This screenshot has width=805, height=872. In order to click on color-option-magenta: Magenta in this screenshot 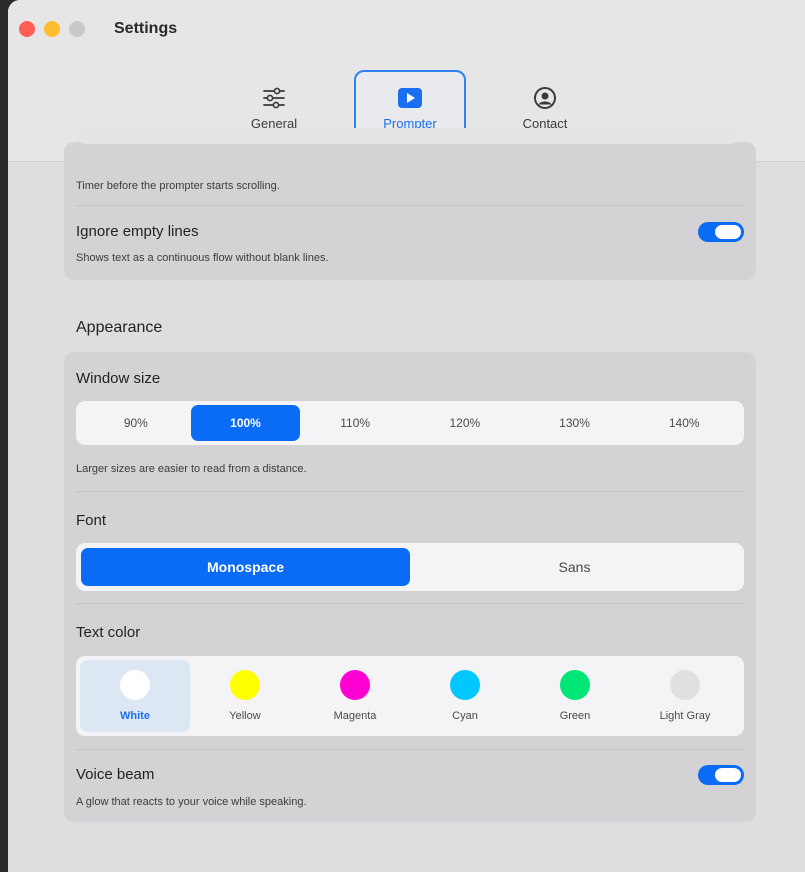, I will do `click(355, 696)`.